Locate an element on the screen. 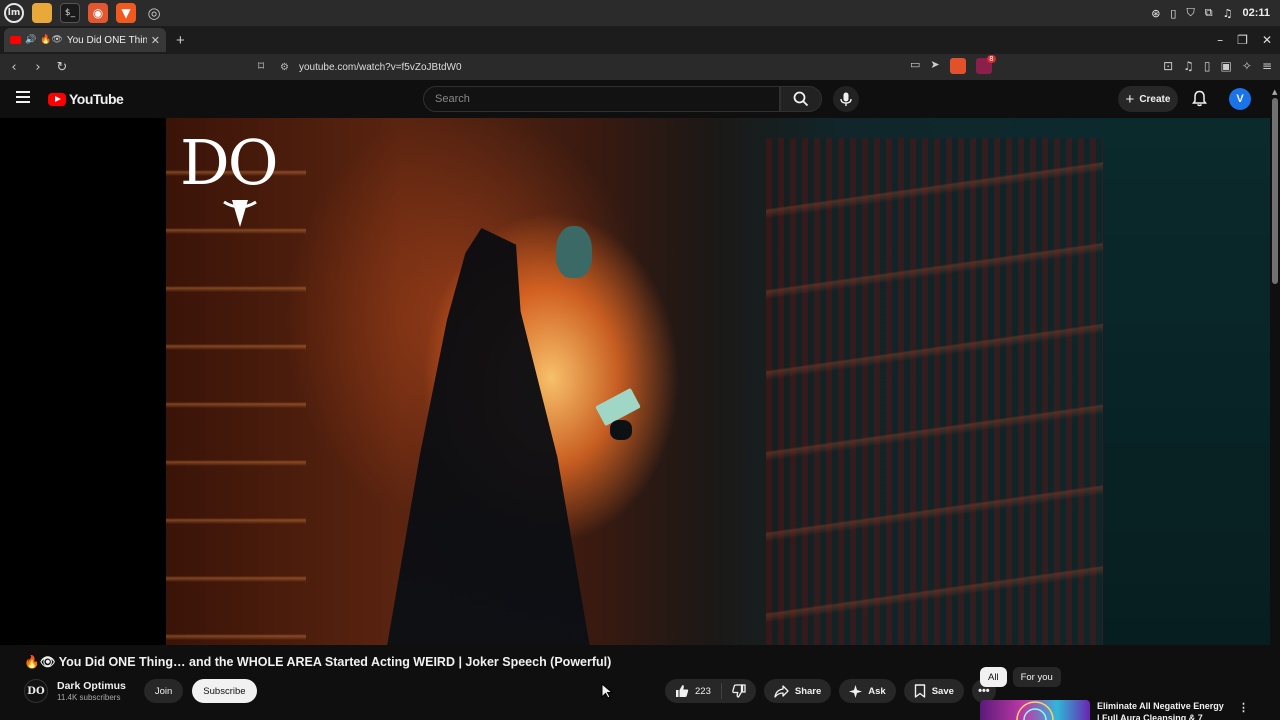 The image size is (1280, 720). sparkle-icon is located at coordinates (856, 691).